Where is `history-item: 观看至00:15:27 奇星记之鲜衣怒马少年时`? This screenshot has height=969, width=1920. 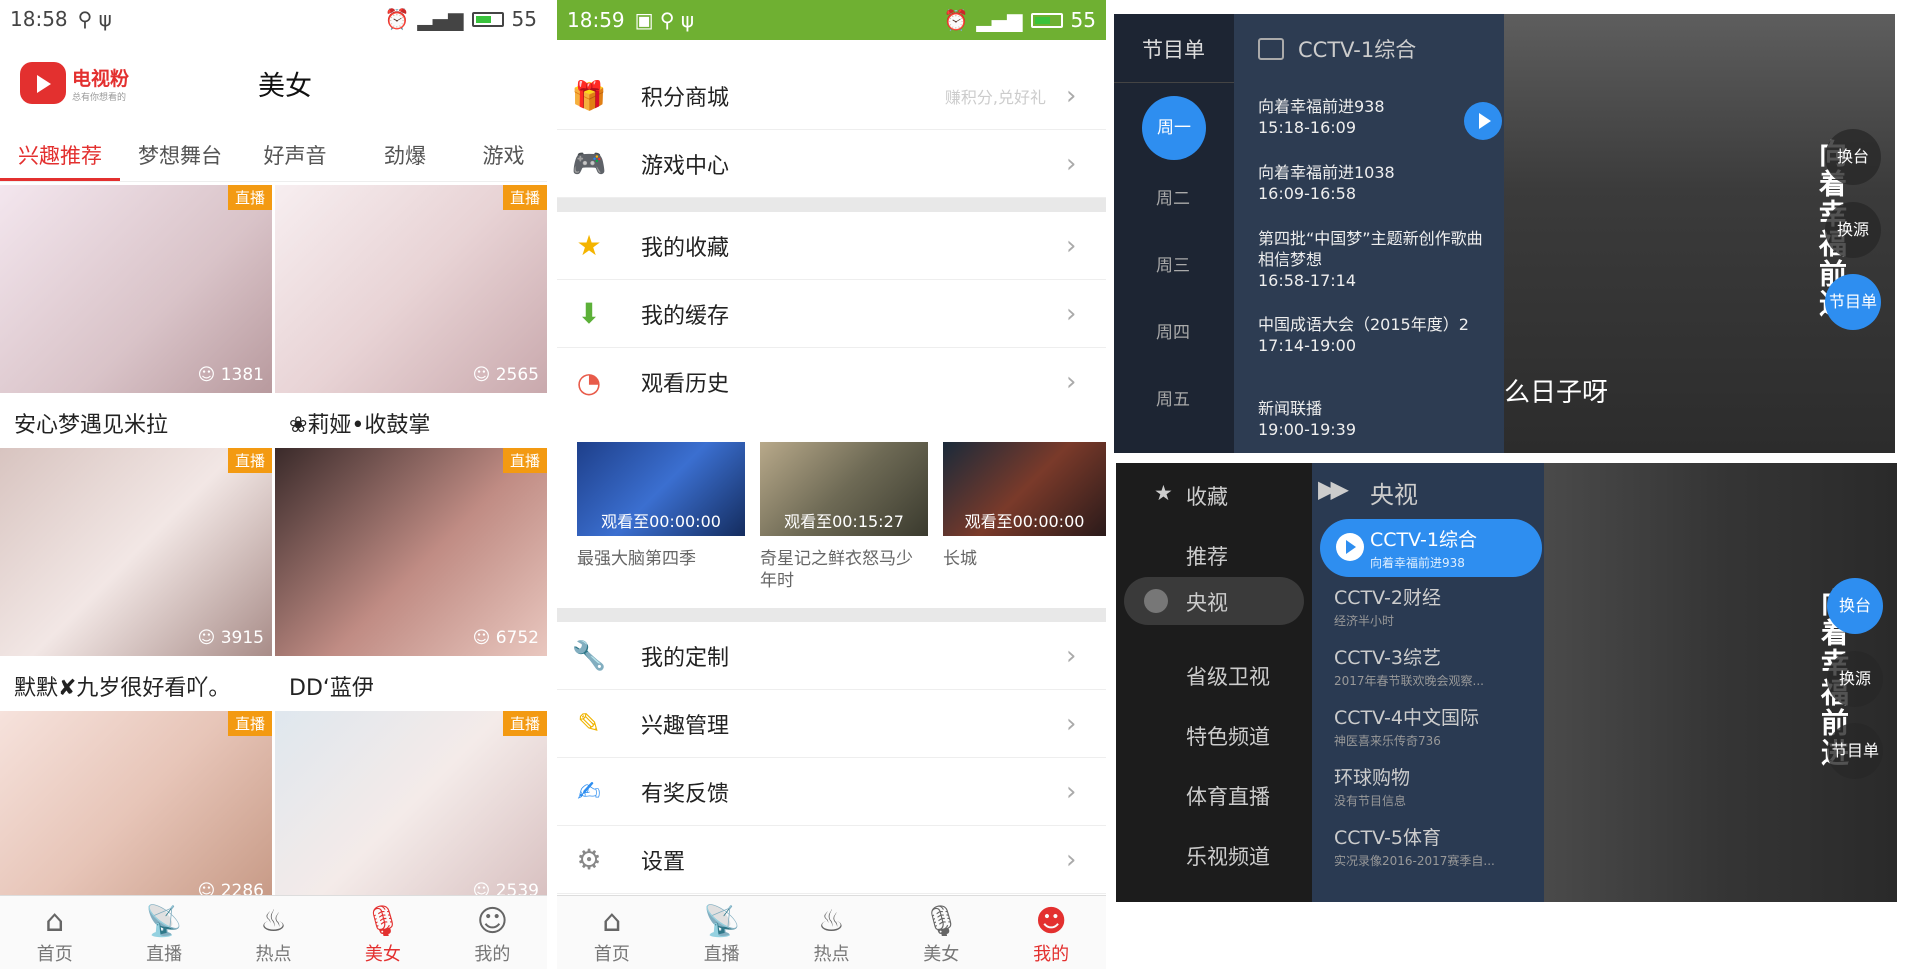
history-item: 观看至00:15:27 奇星记之鲜衣怒马少年时 is located at coordinates (844, 517).